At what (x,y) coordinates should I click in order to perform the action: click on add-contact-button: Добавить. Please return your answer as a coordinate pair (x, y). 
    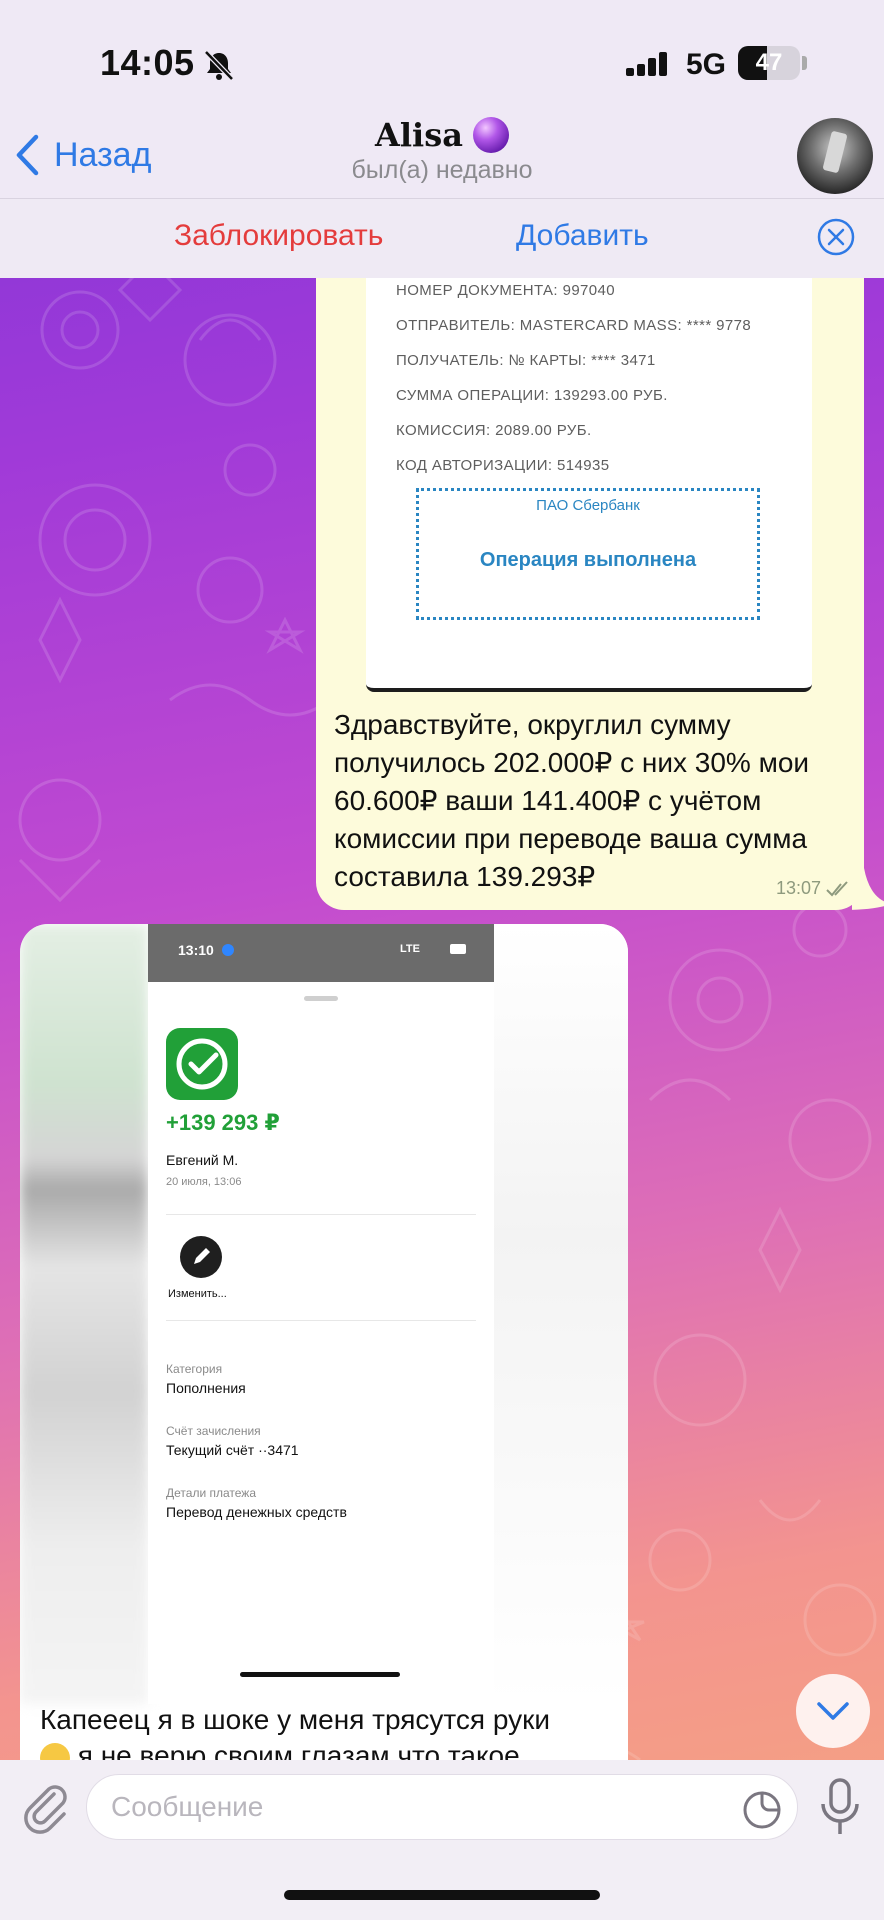
    Looking at the image, I should click on (582, 236).